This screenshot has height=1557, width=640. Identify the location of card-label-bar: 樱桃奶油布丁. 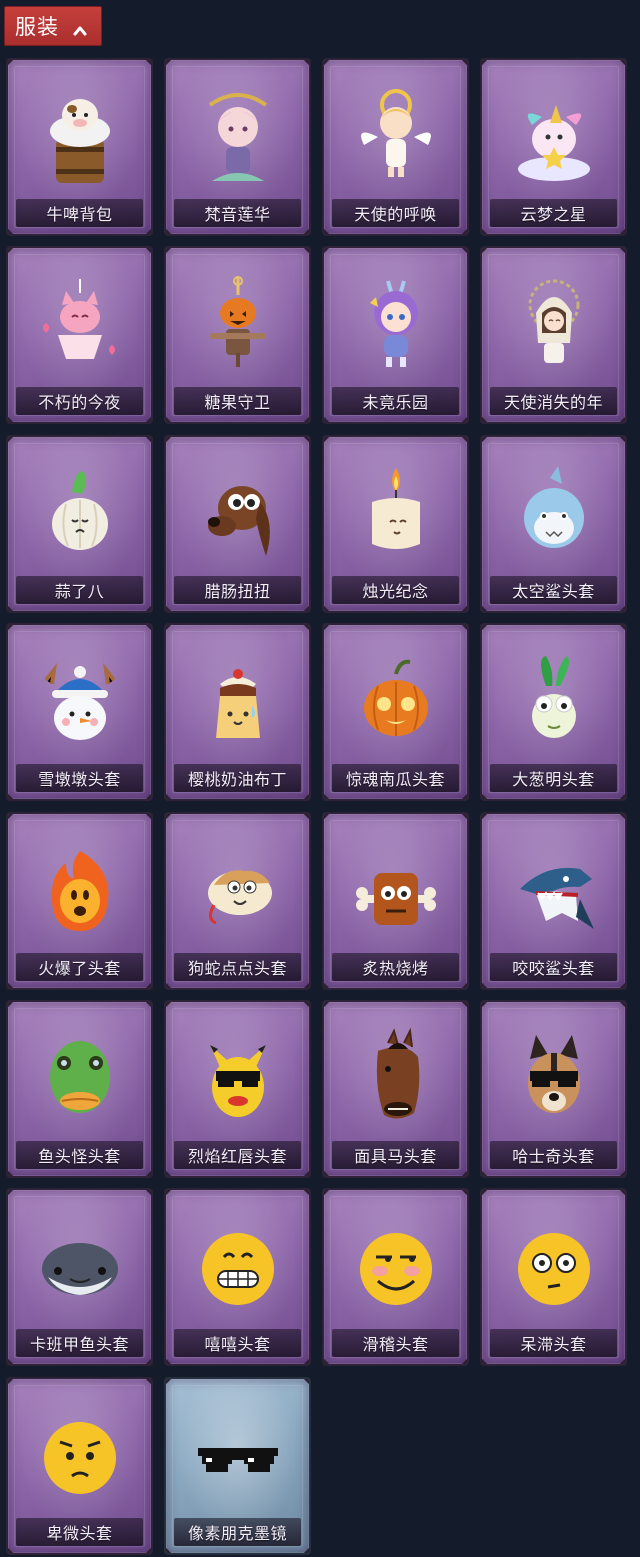
(237, 778).